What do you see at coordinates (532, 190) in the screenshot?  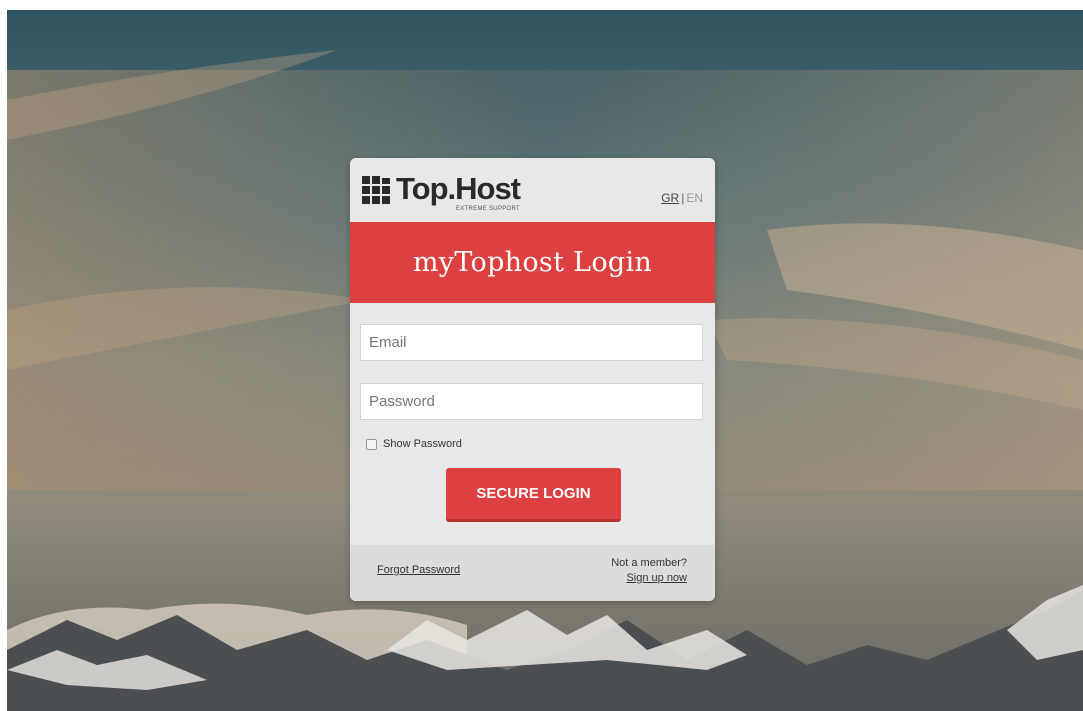 I see `card-header: Top.Host EXTREME SUPPORT GR | EN` at bounding box center [532, 190].